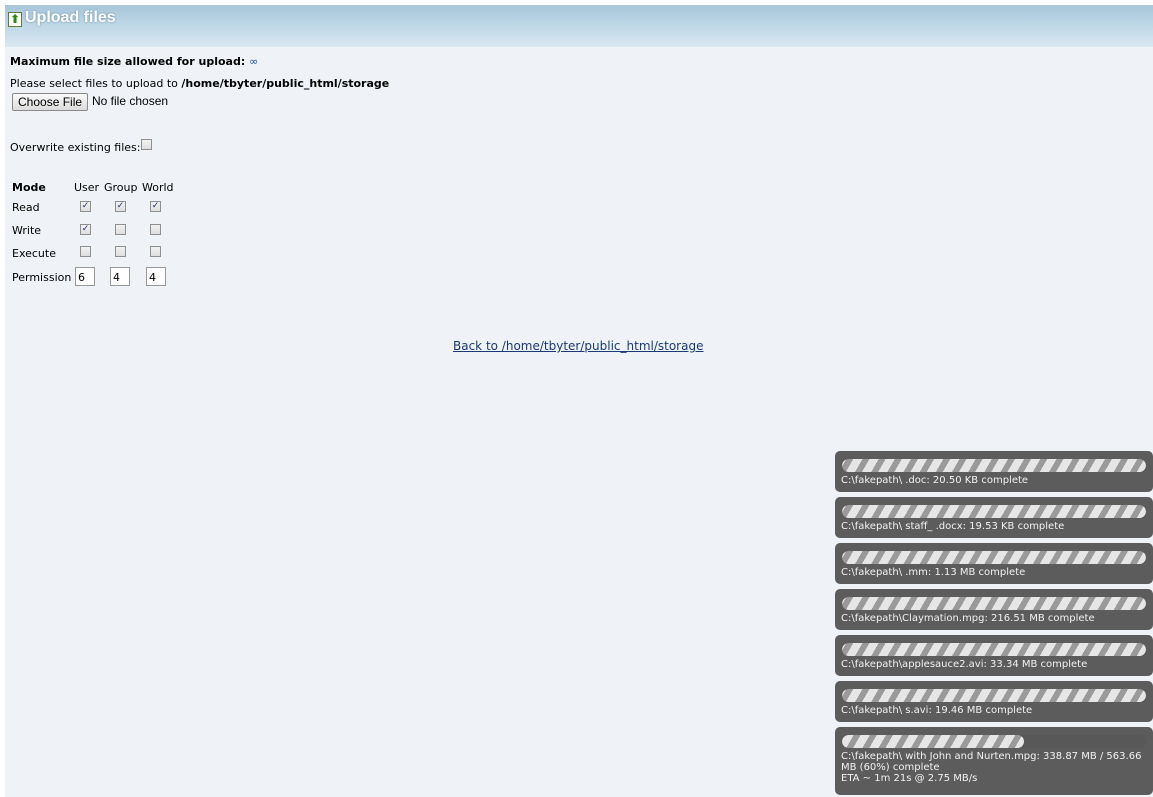 The width and height of the screenshot is (1153, 797). Describe the element at coordinates (158, 187) in the screenshot. I see `world-header: World` at that location.